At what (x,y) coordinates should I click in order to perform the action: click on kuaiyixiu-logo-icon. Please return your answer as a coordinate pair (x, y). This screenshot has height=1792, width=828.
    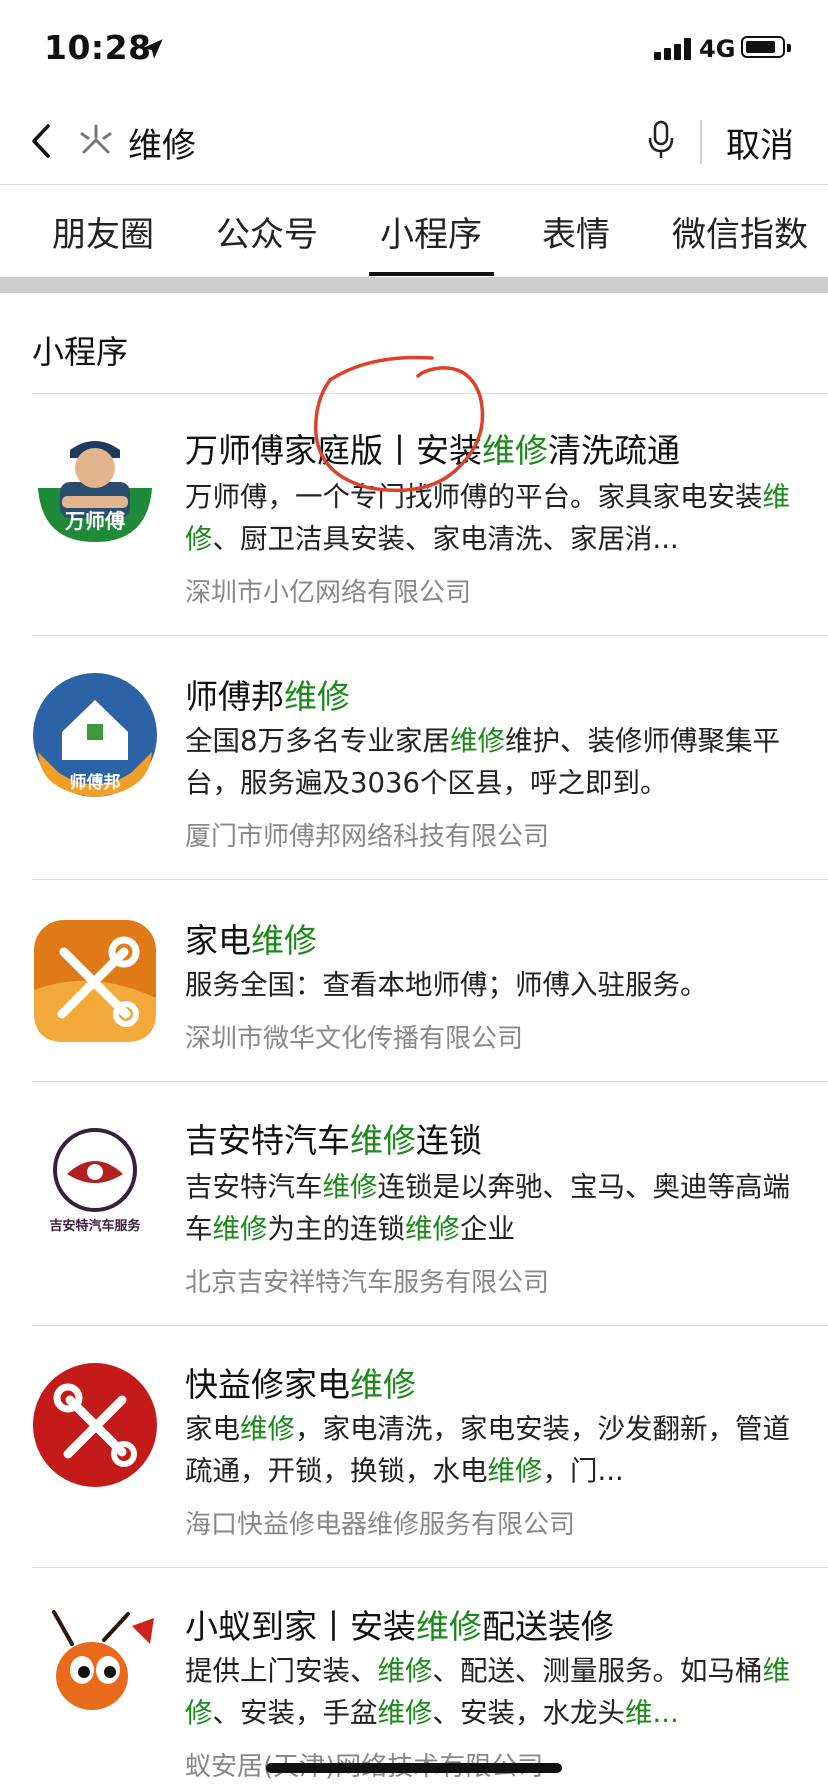
    Looking at the image, I should click on (95, 1425).